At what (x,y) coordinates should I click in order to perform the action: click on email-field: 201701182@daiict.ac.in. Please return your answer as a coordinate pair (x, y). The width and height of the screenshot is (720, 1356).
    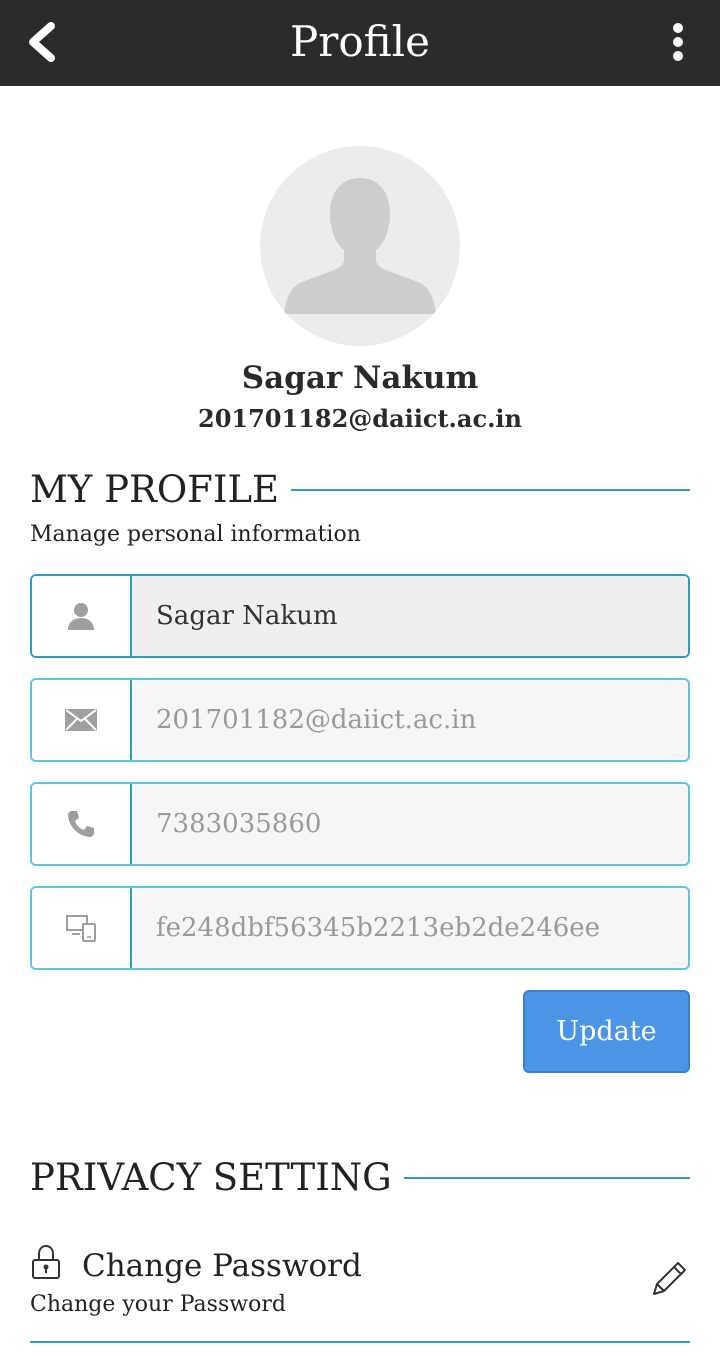
    Looking at the image, I should click on (360, 720).